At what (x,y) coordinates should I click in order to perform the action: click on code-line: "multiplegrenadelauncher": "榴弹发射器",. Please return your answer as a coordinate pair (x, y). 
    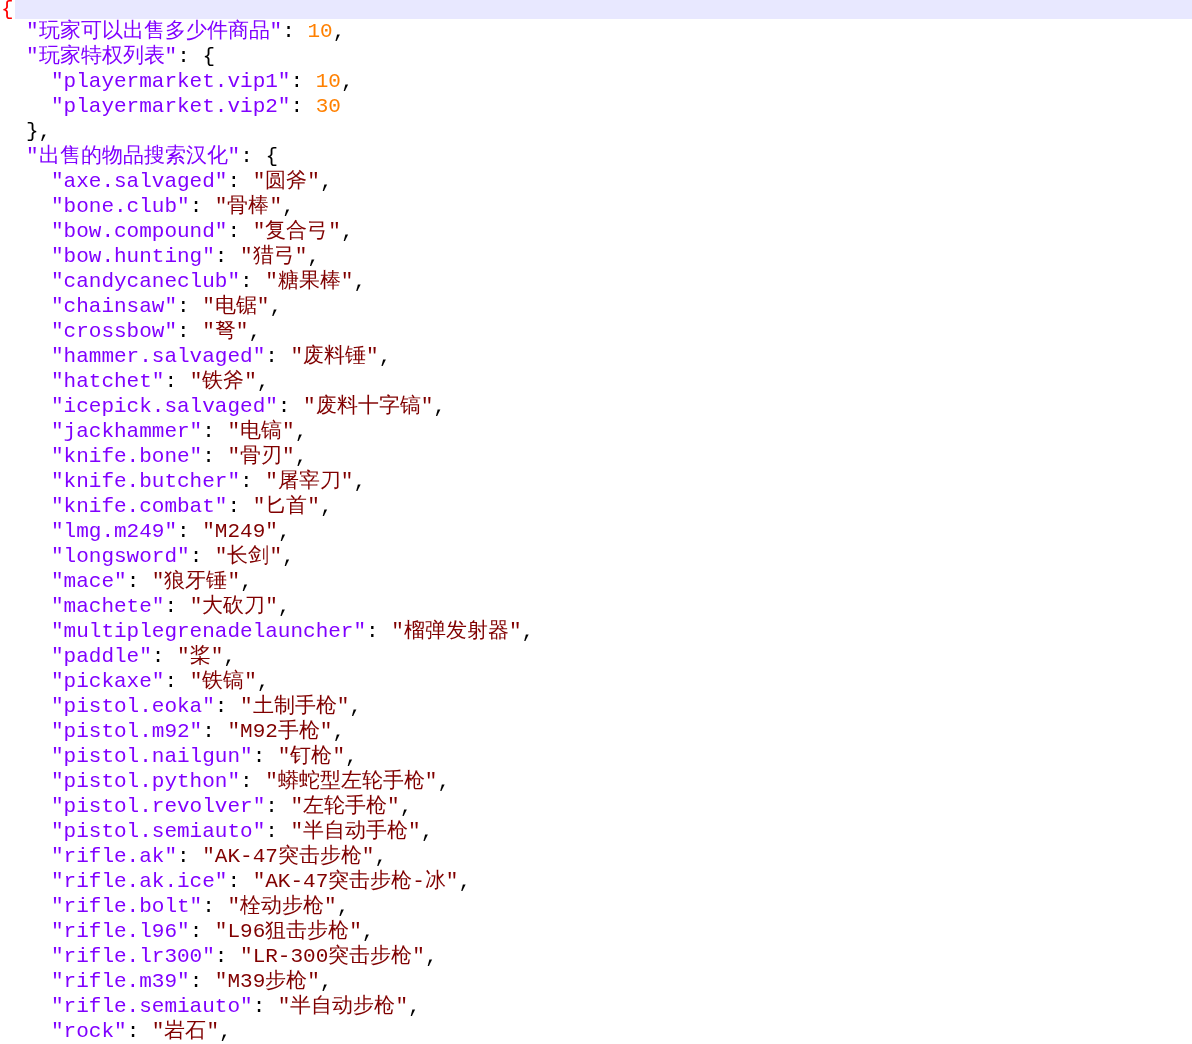
    Looking at the image, I should click on (292, 631).